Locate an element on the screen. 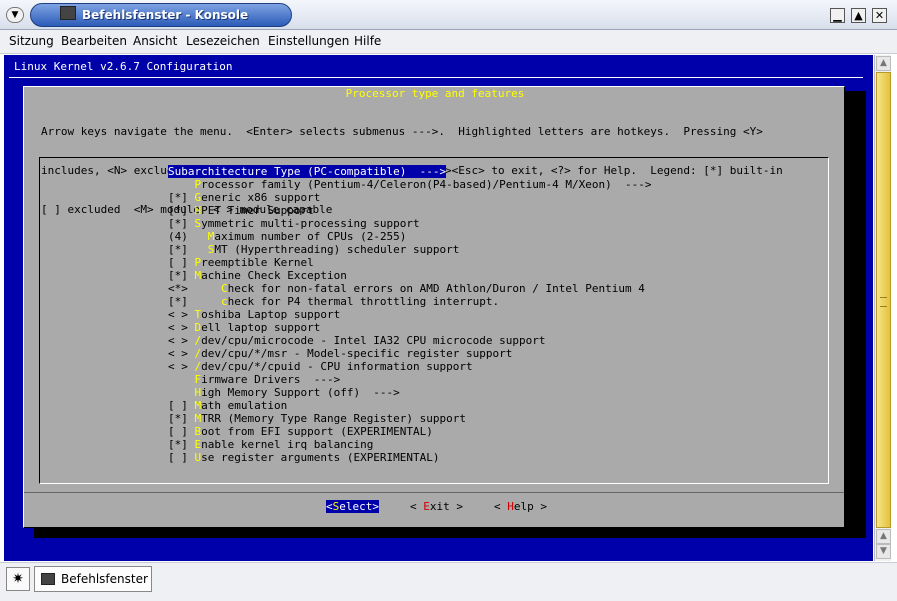 The image size is (897, 601). maximize-icon: ▲ is located at coordinates (858, 15).